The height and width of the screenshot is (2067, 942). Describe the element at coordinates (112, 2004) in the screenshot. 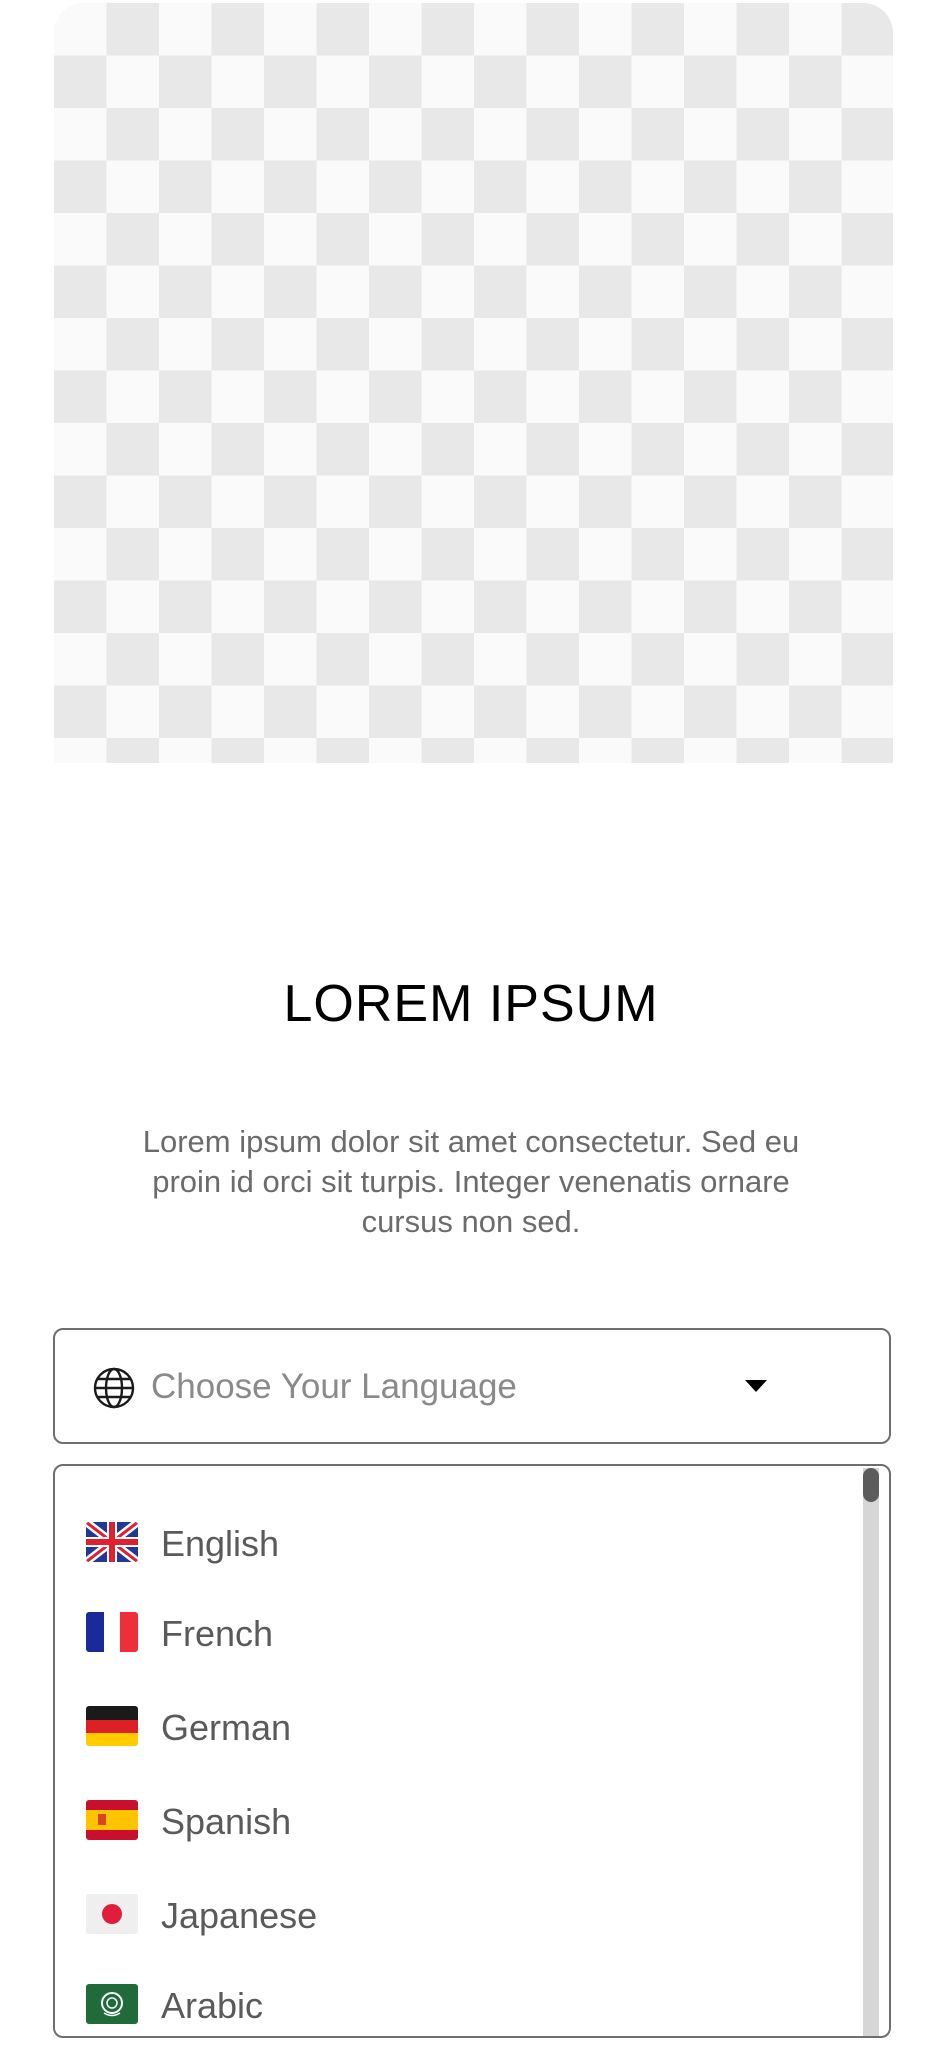

I see `arab-league-flag-icon` at that location.